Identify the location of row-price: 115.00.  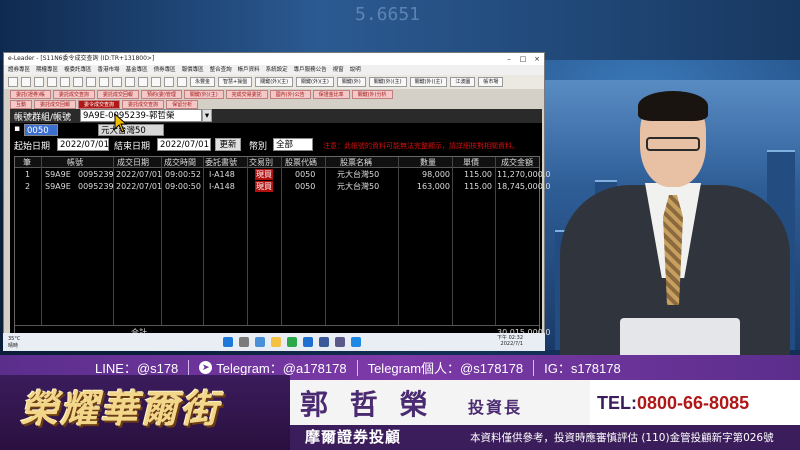
(478, 186).